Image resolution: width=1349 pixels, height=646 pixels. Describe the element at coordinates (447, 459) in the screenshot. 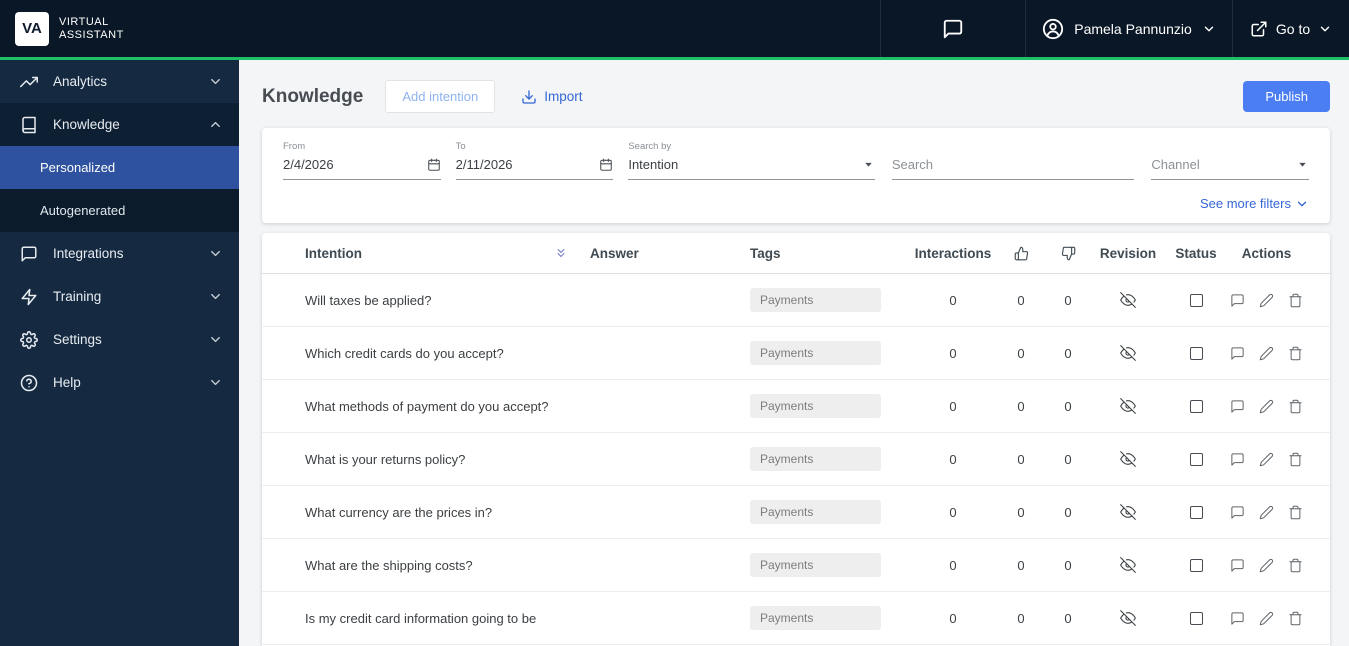

I see `intention-cell: What is your returns policy?` at that location.